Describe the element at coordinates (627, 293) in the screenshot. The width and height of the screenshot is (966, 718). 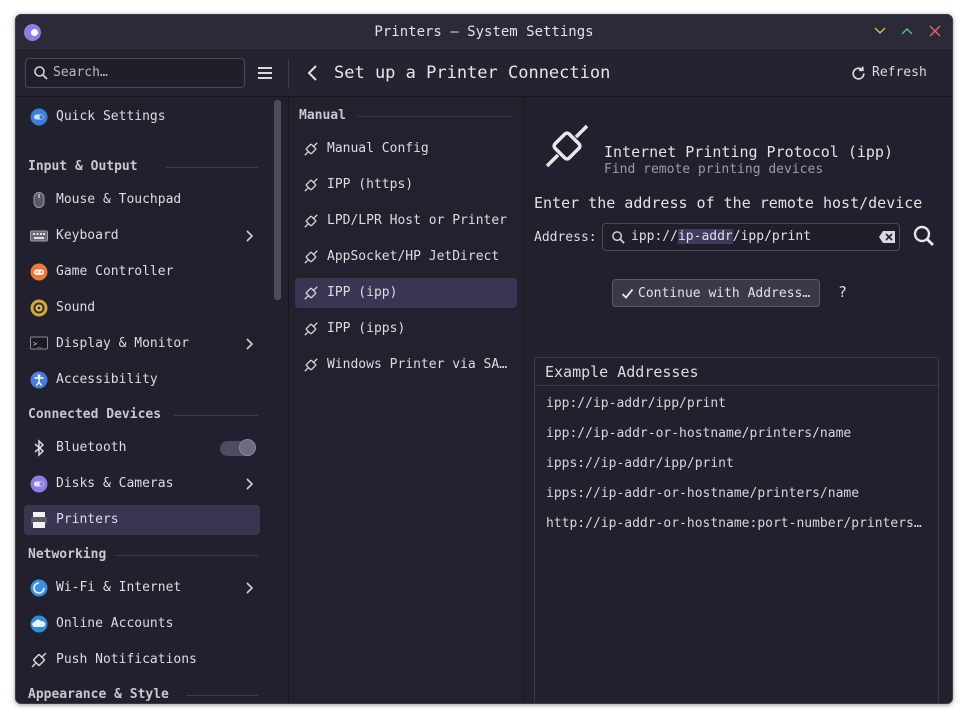
I see `checkmark-icon` at that location.